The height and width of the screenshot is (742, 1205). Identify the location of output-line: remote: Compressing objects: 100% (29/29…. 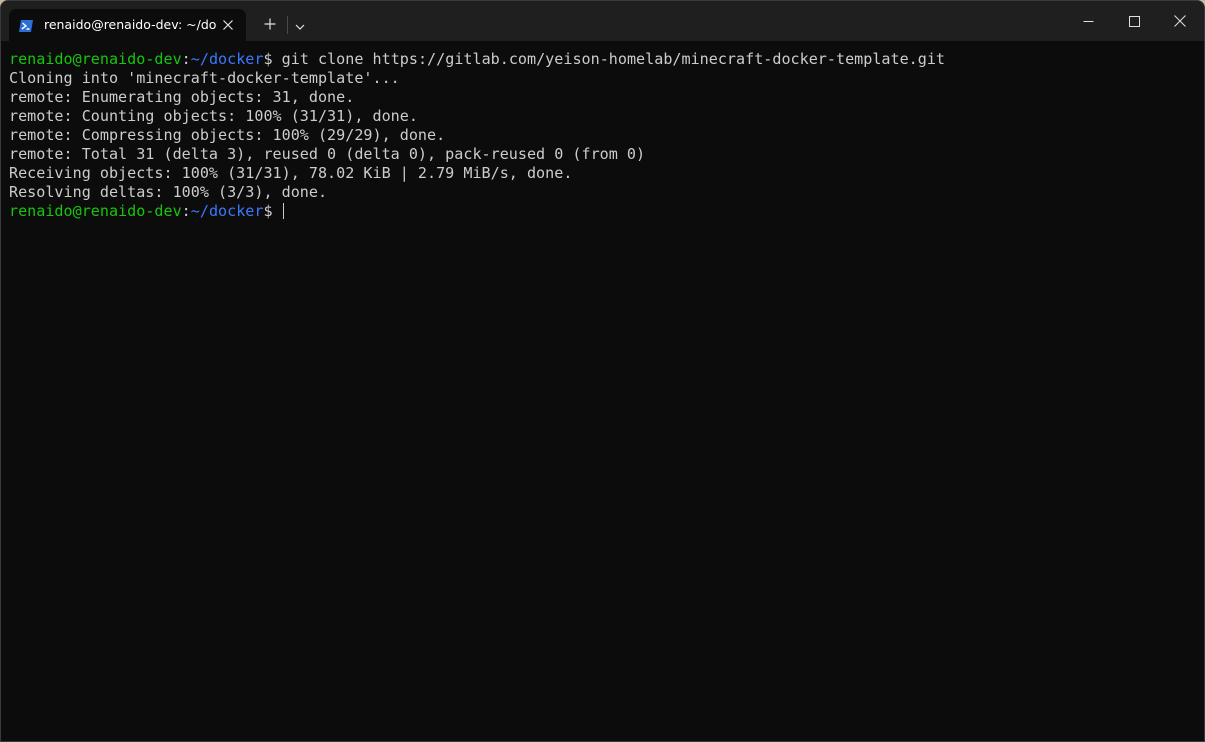
(227, 135).